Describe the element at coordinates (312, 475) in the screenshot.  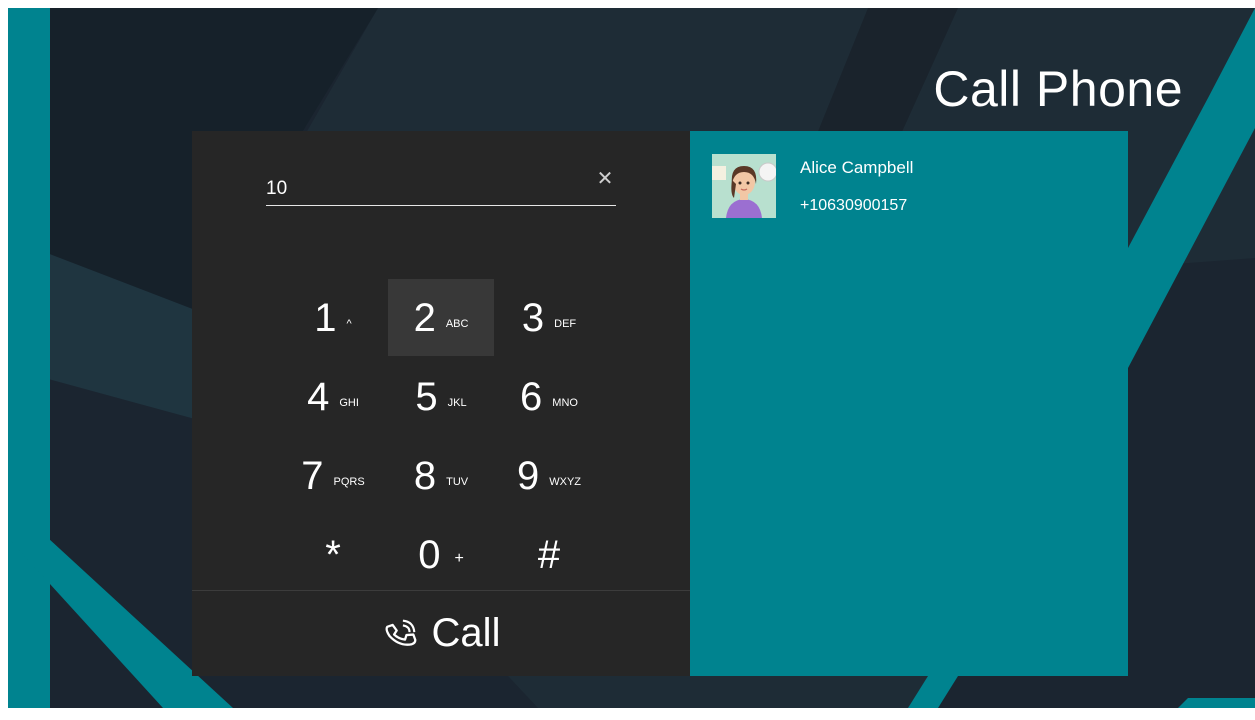
I see `key-digit: 7` at that location.